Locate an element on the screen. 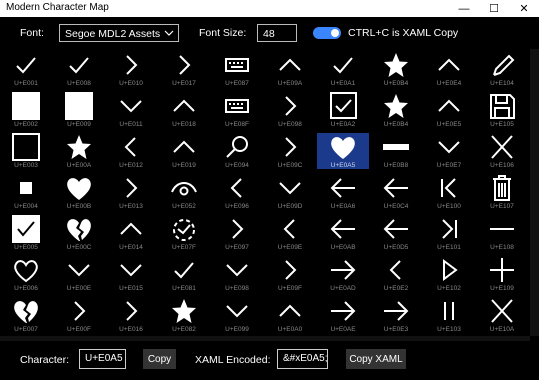 The image size is (539, 380). glyph-cell: U+E09F is located at coordinates (290, 274).